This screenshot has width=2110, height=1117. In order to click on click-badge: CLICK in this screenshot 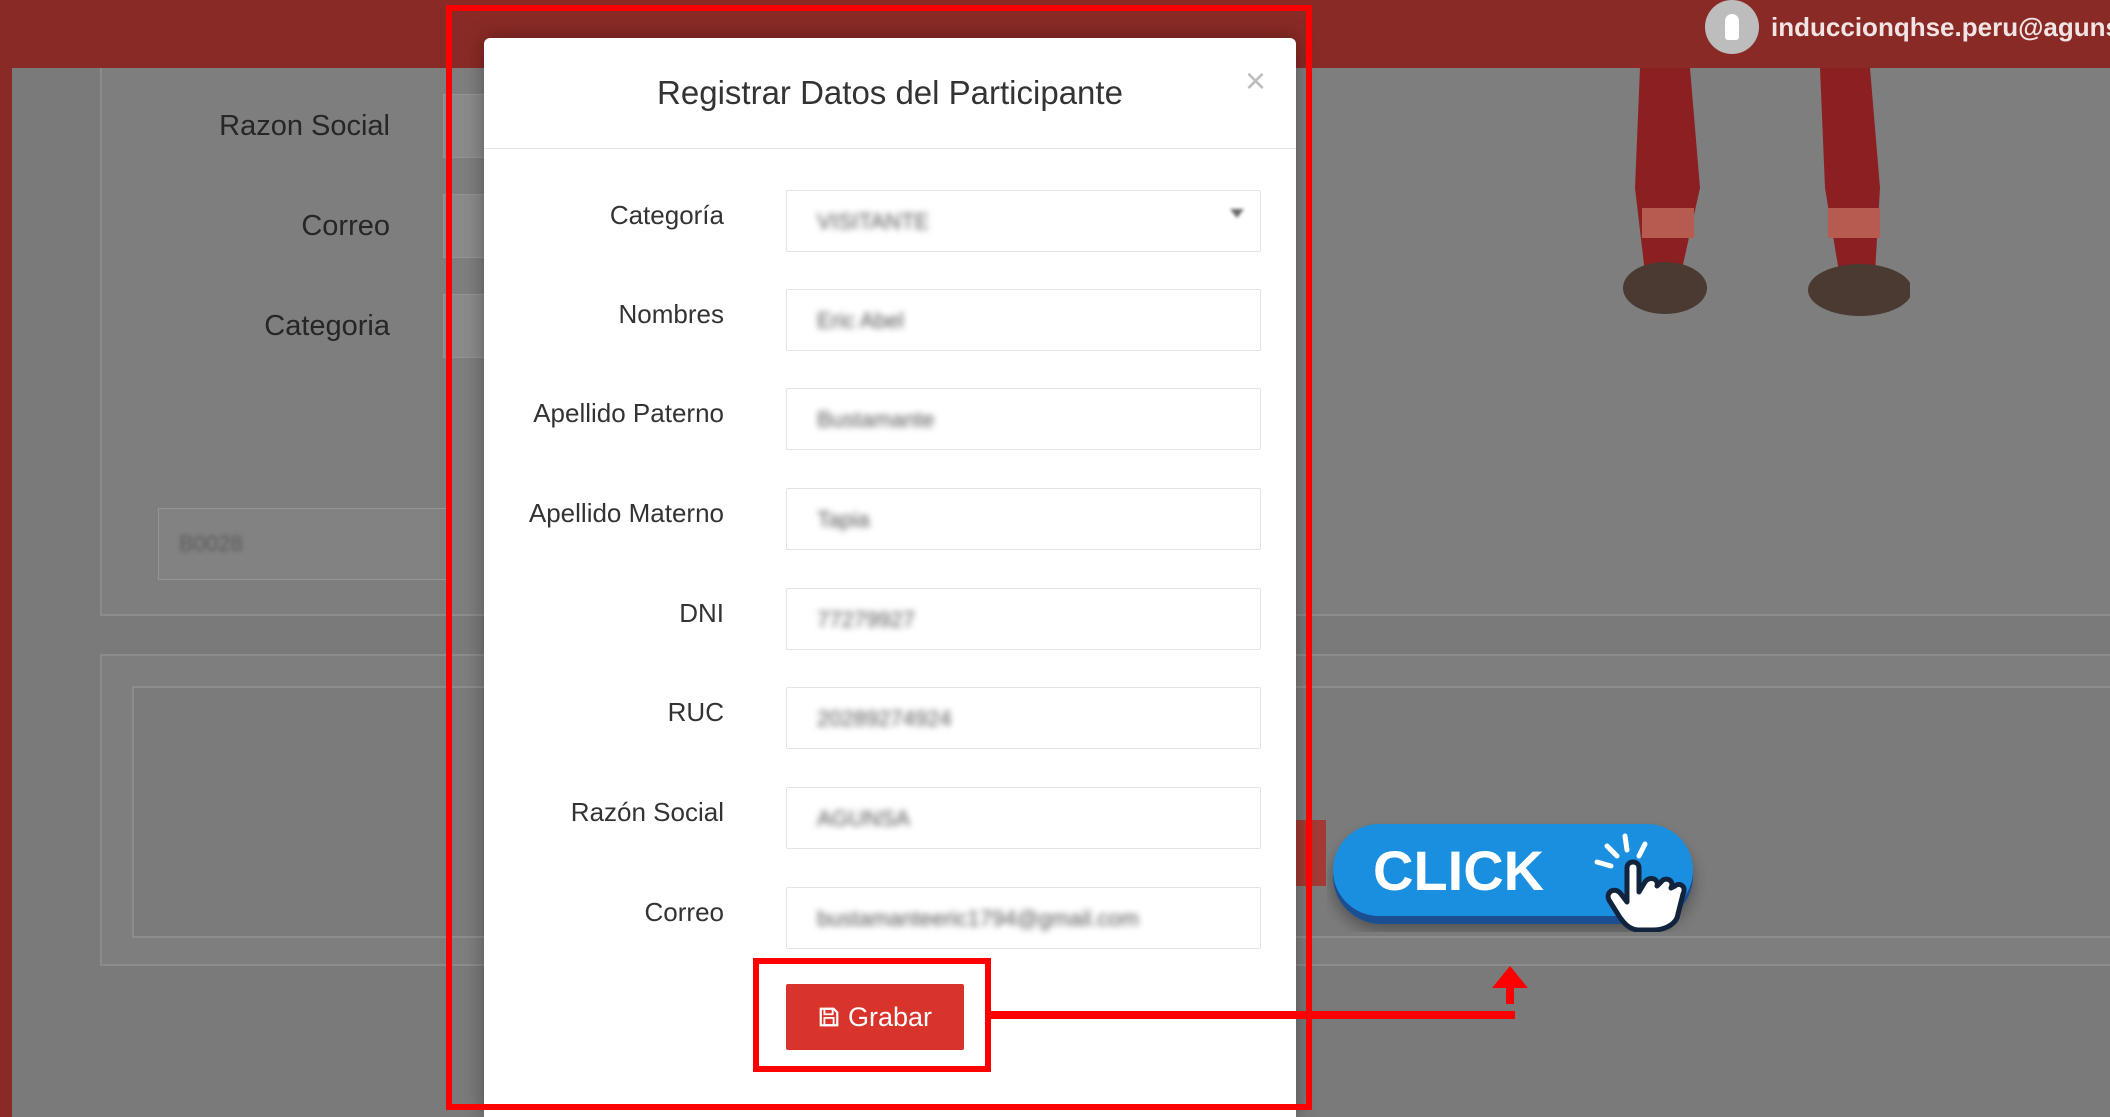, I will do `click(1513, 878)`.